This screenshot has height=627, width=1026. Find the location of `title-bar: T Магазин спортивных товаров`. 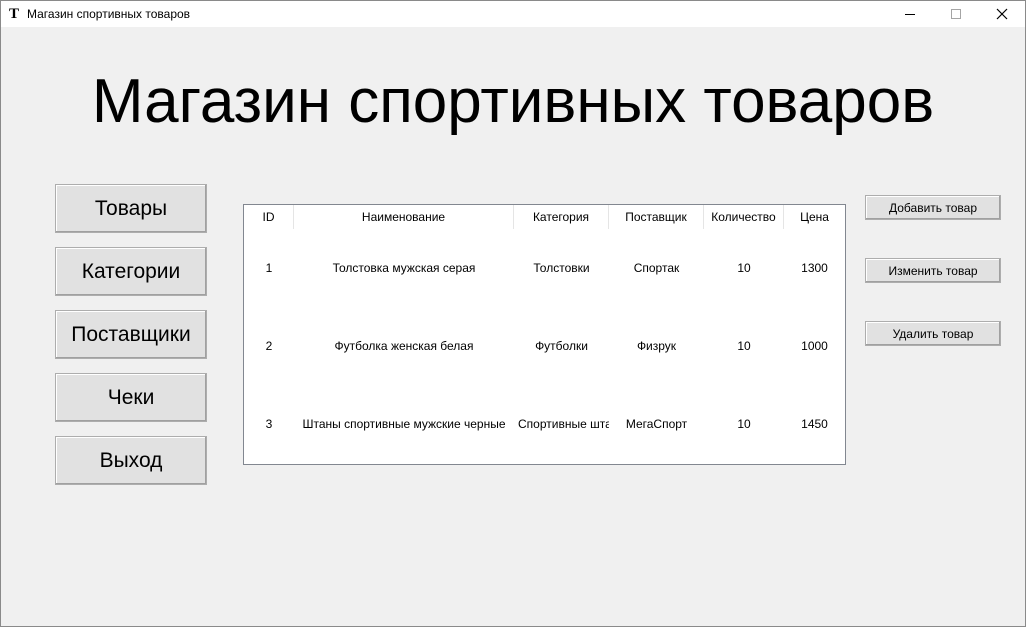

title-bar: T Магазин спортивных товаров is located at coordinates (513, 14).